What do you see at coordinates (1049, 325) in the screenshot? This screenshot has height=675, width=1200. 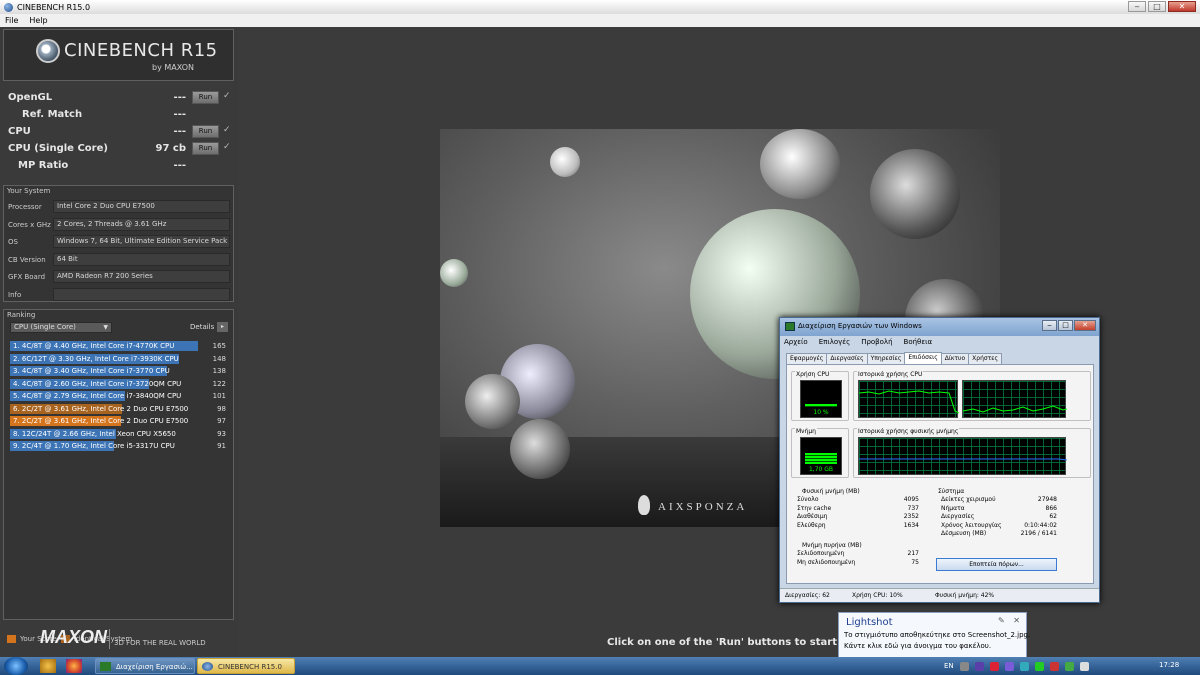 I see `tm-minimize-button: ‒` at bounding box center [1049, 325].